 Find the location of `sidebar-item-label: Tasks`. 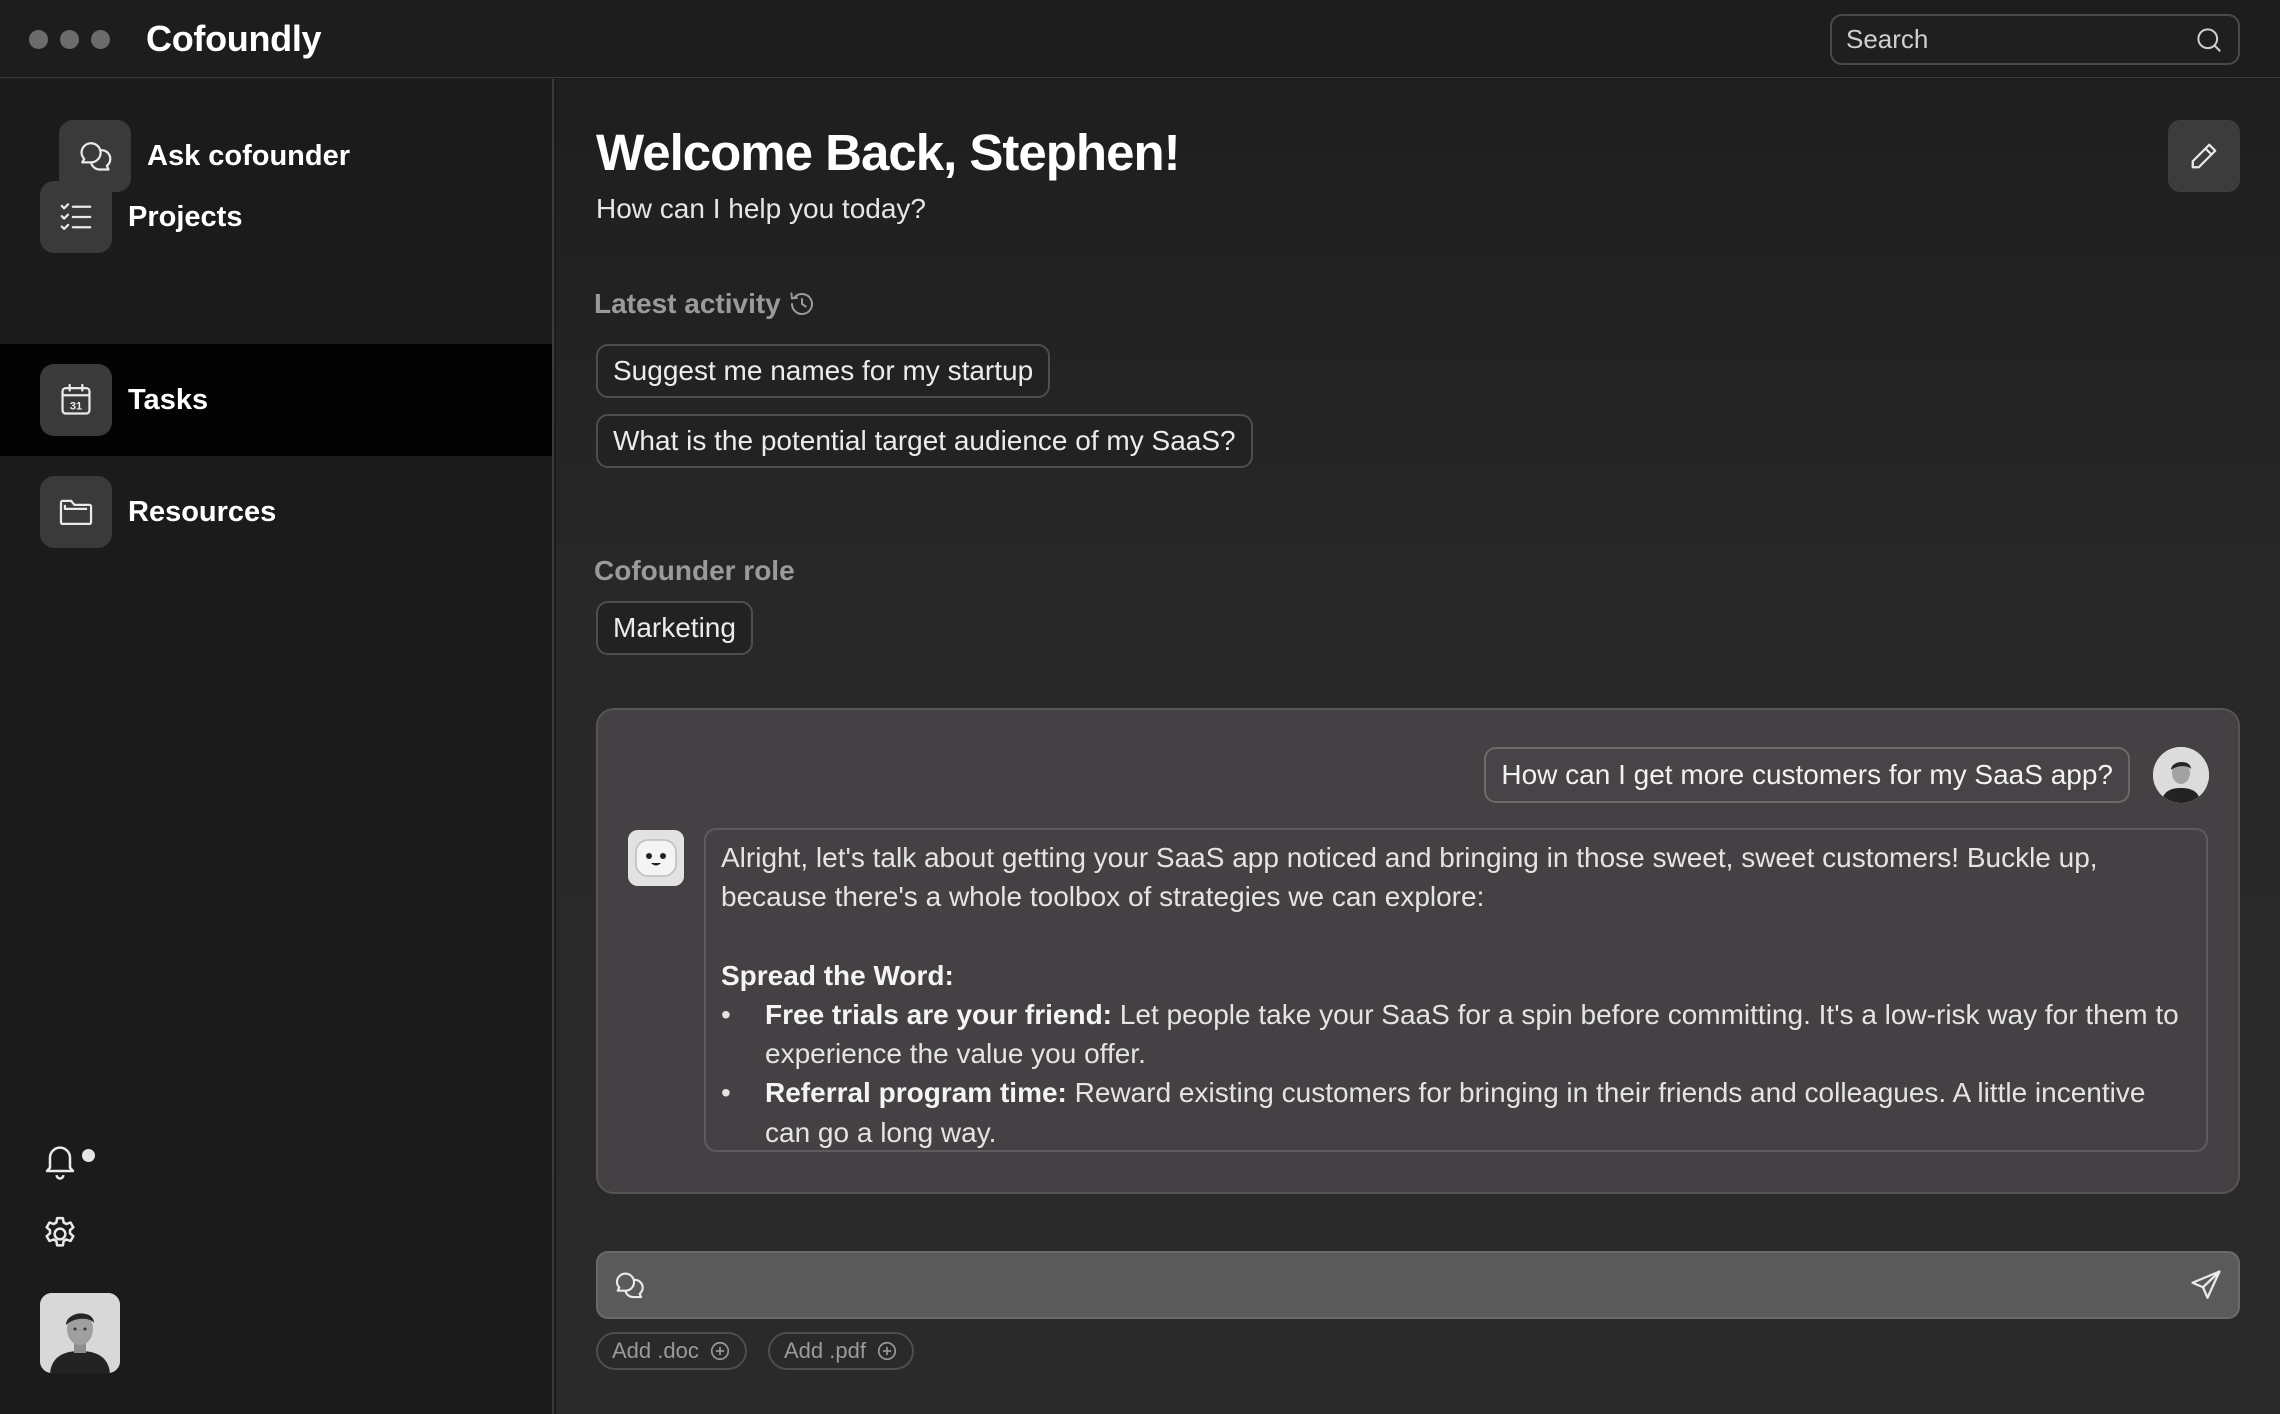

sidebar-item-label: Tasks is located at coordinates (168, 399).